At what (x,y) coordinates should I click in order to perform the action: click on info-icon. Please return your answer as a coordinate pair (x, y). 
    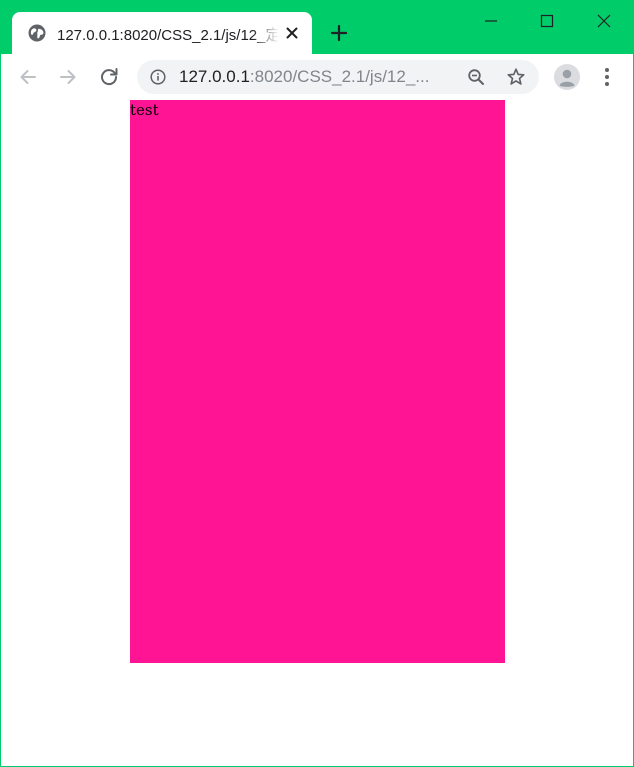
    Looking at the image, I should click on (158, 77).